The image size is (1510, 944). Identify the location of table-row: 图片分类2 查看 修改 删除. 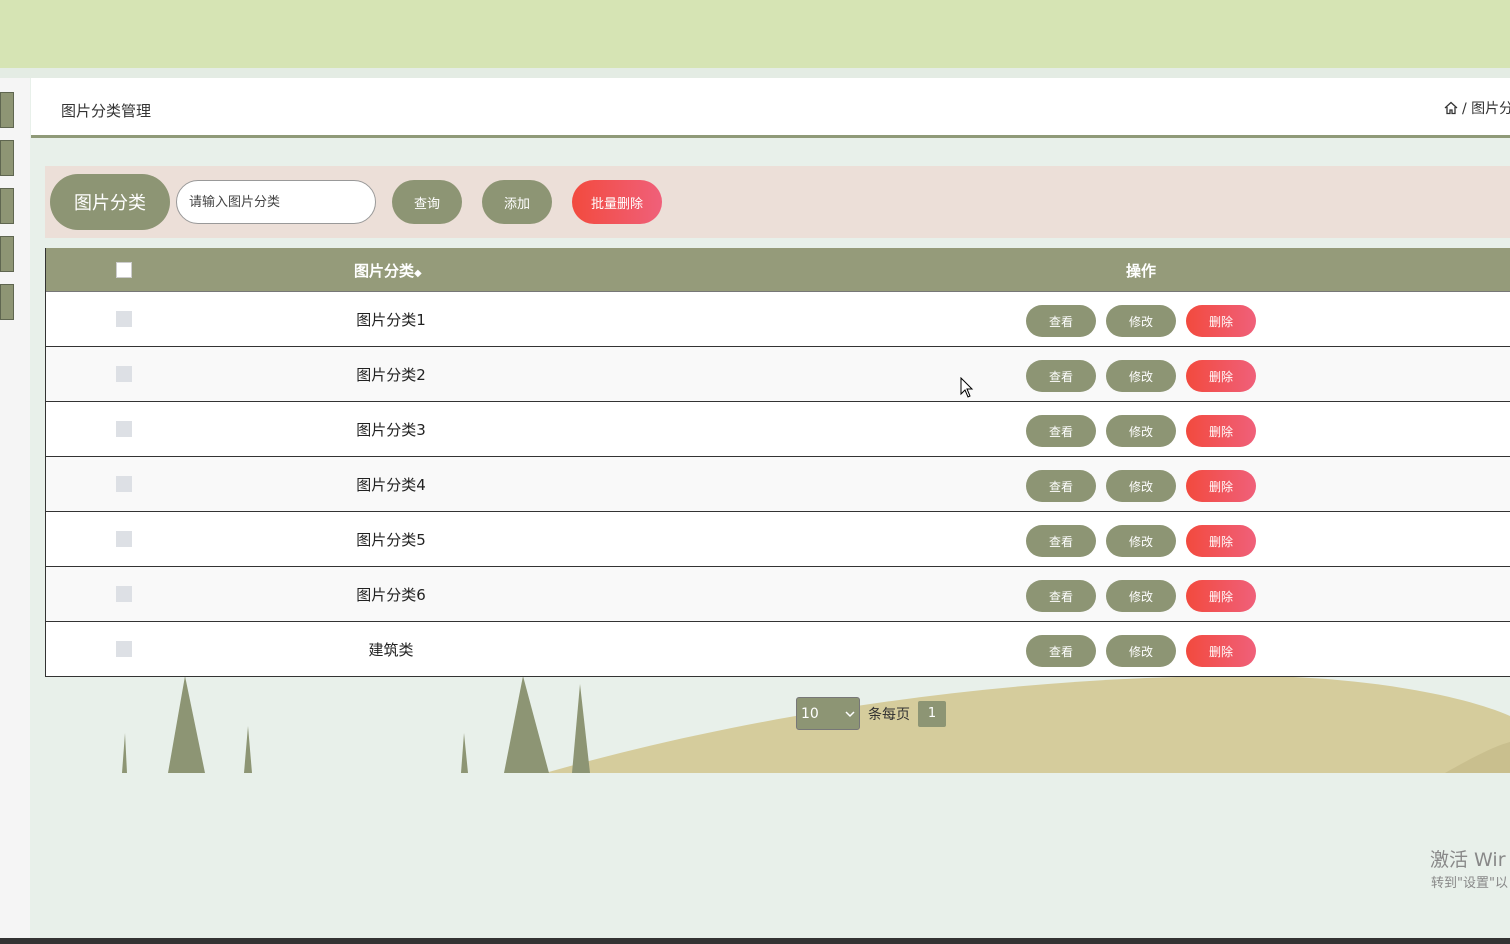
(778, 374).